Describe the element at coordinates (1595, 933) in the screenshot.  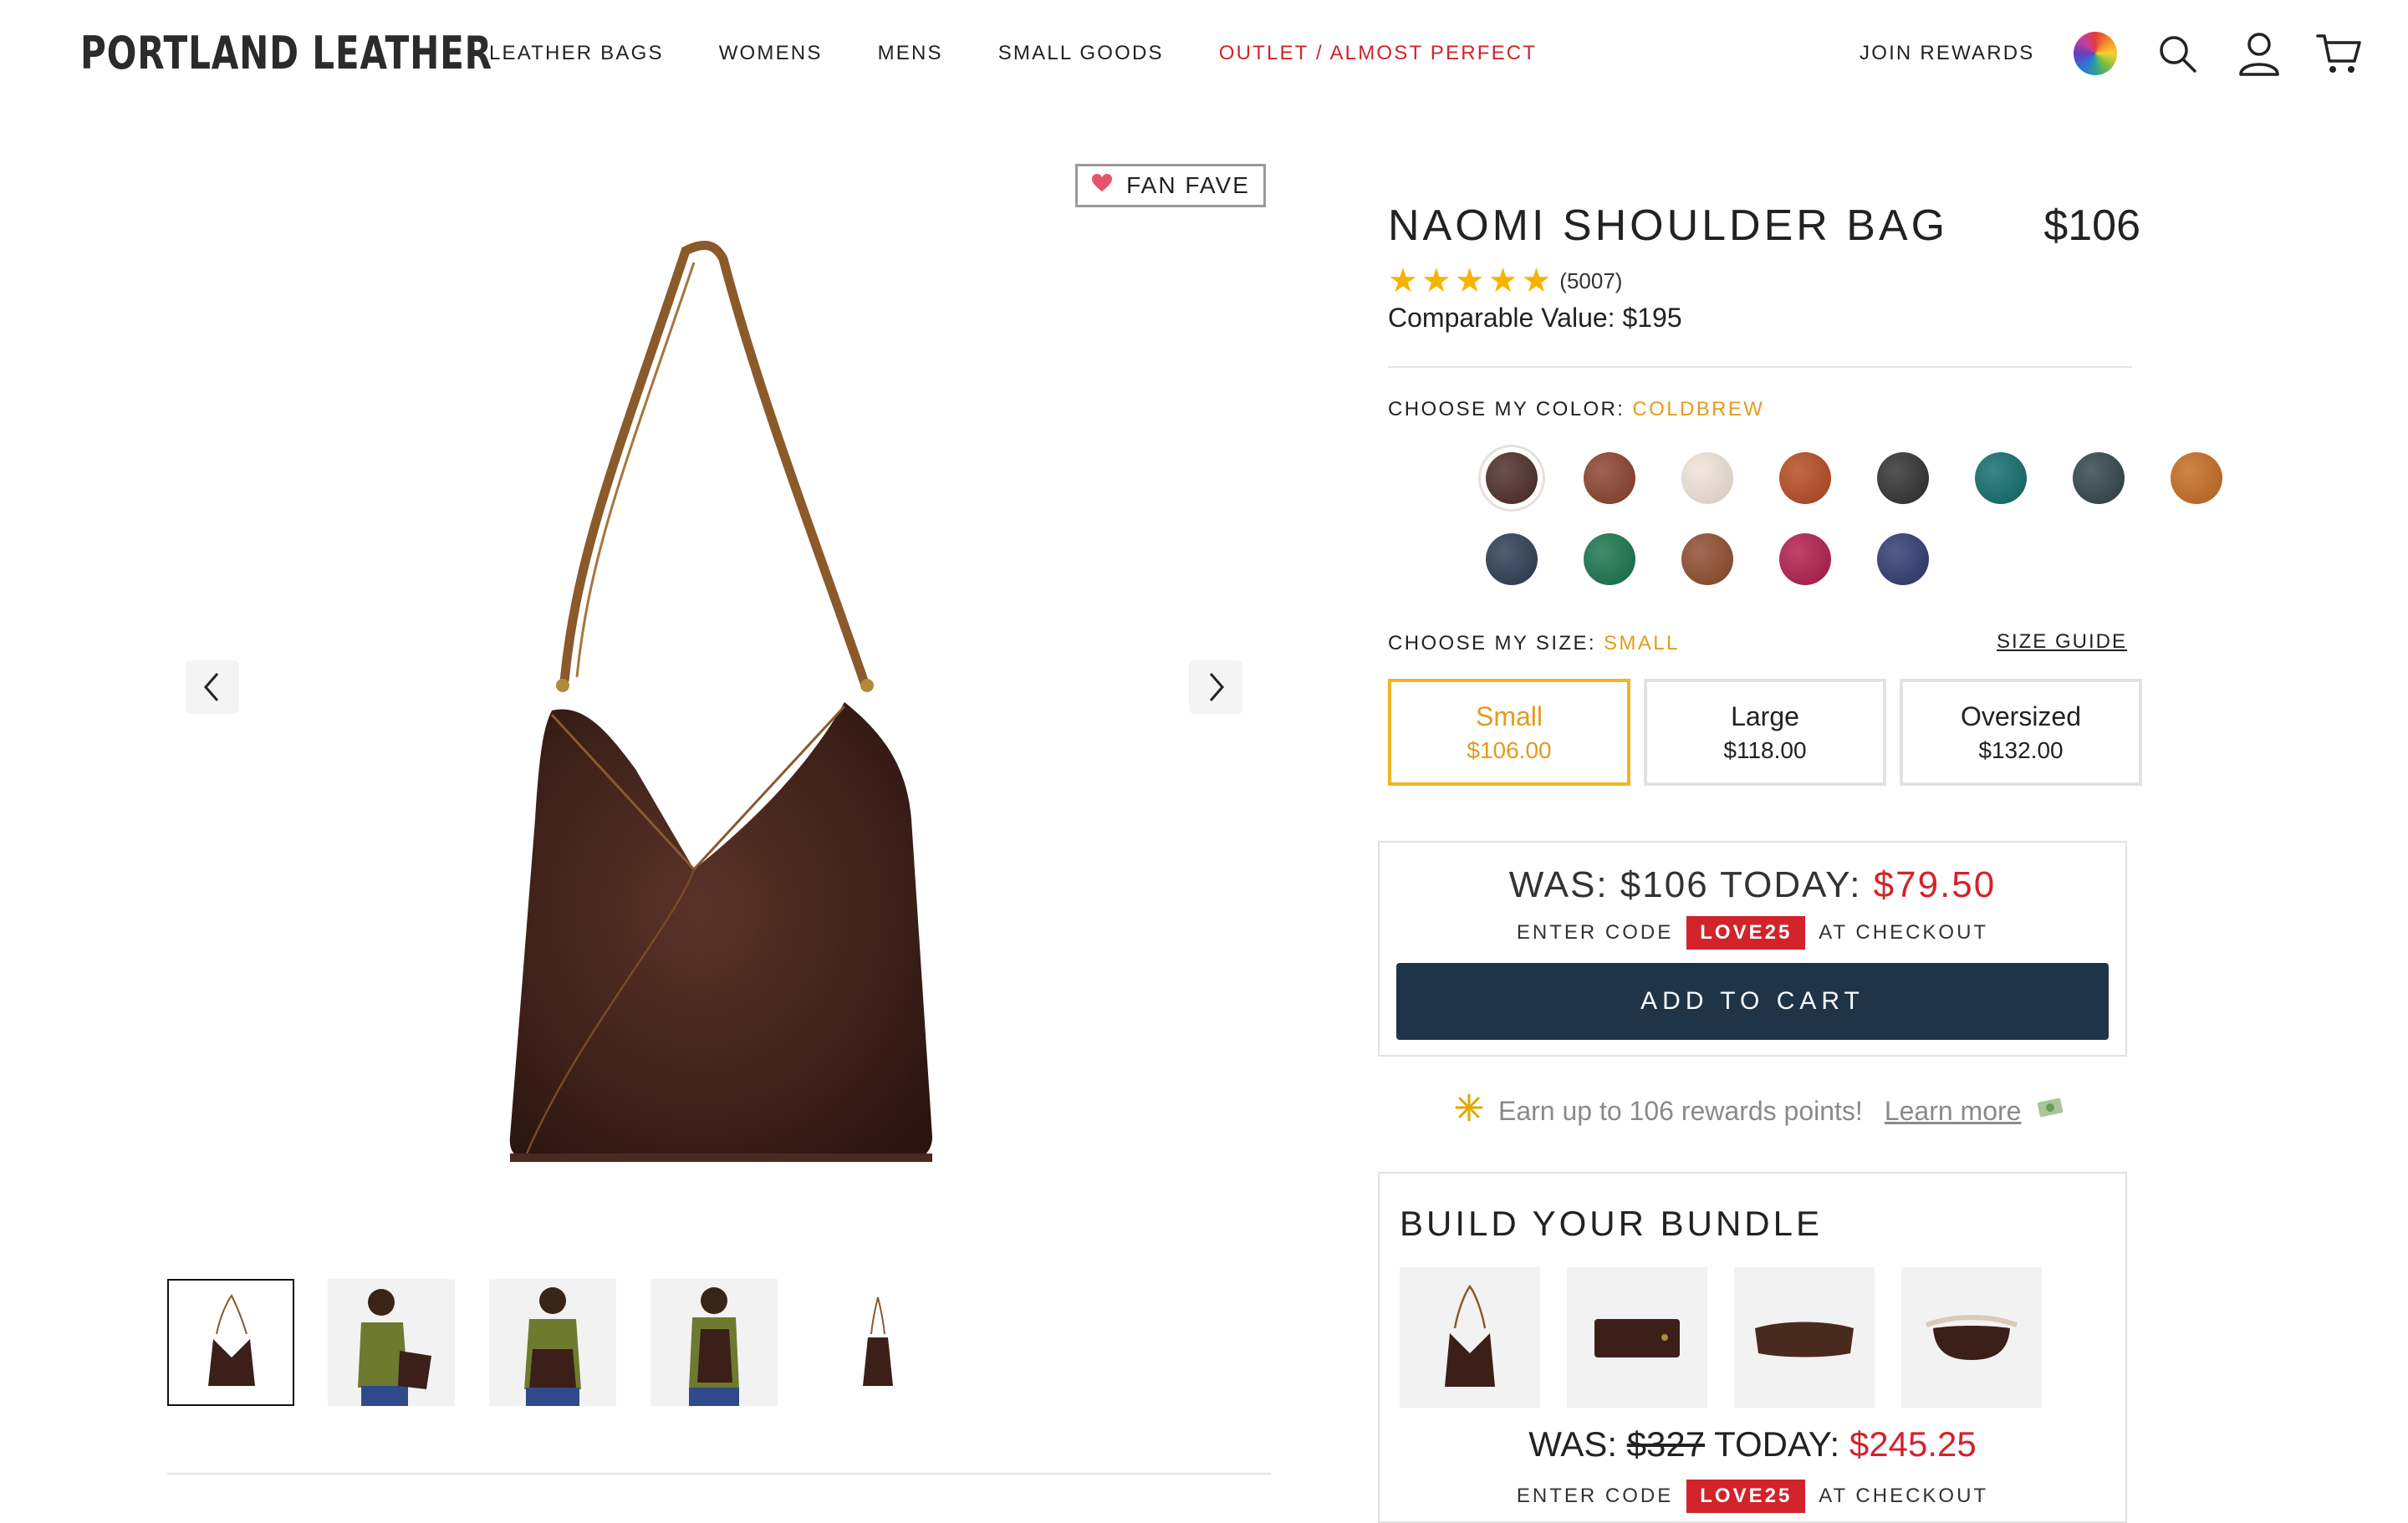
I see `enter-code-label: ENTER CODE` at that location.